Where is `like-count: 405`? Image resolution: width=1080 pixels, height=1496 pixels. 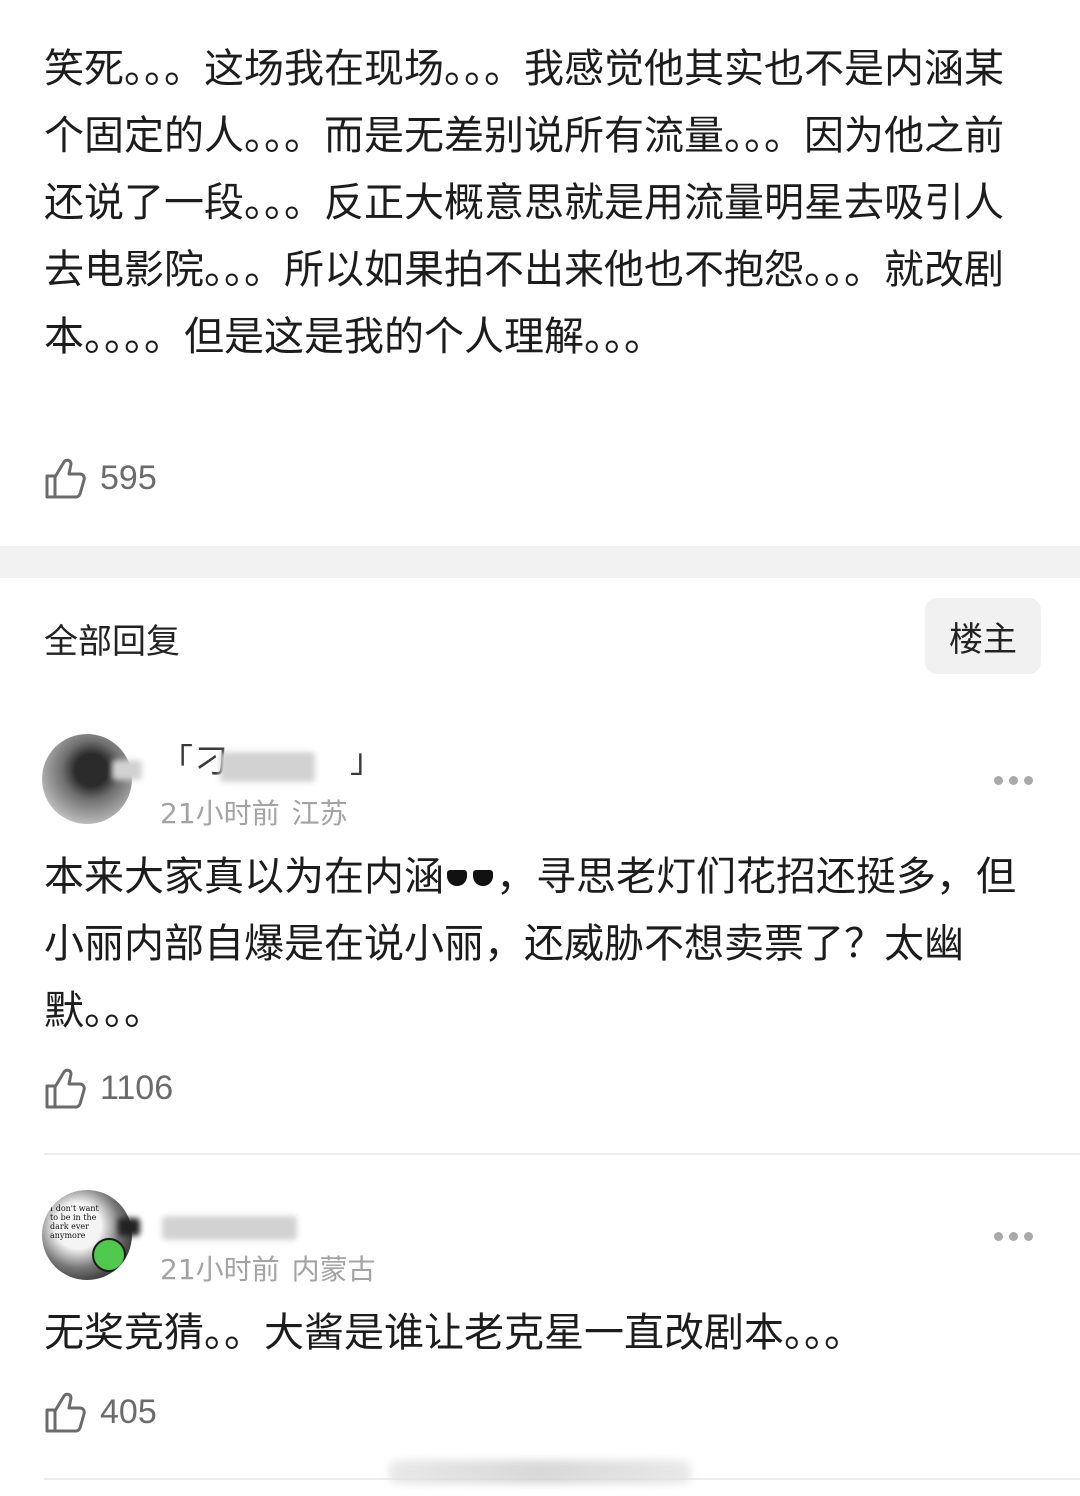 like-count: 405 is located at coordinates (128, 1411).